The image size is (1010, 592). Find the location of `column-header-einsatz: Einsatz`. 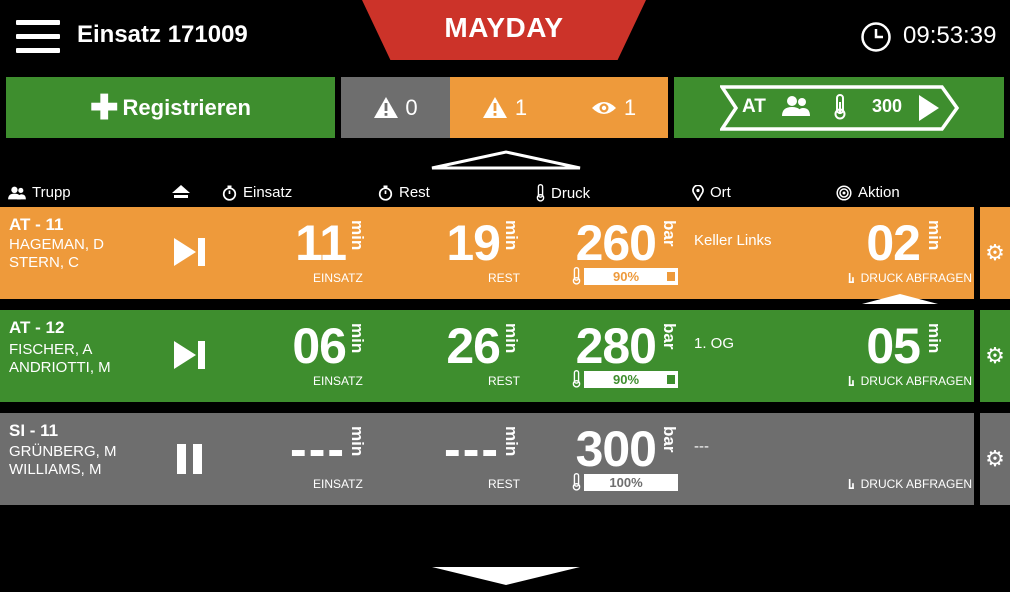

column-header-einsatz: Einsatz is located at coordinates (257, 192).